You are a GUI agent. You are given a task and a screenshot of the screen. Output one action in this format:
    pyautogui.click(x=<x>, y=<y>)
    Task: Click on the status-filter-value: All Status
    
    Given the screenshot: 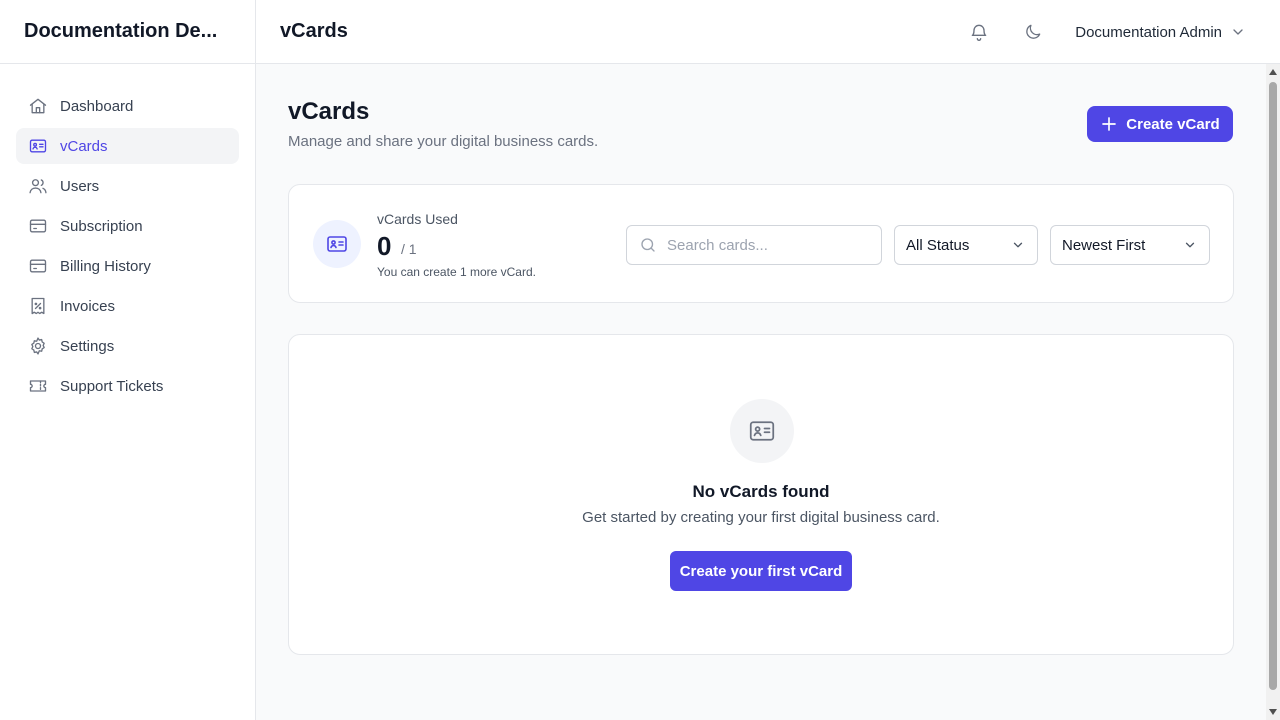 What is the action you would take?
    pyautogui.click(x=938, y=245)
    